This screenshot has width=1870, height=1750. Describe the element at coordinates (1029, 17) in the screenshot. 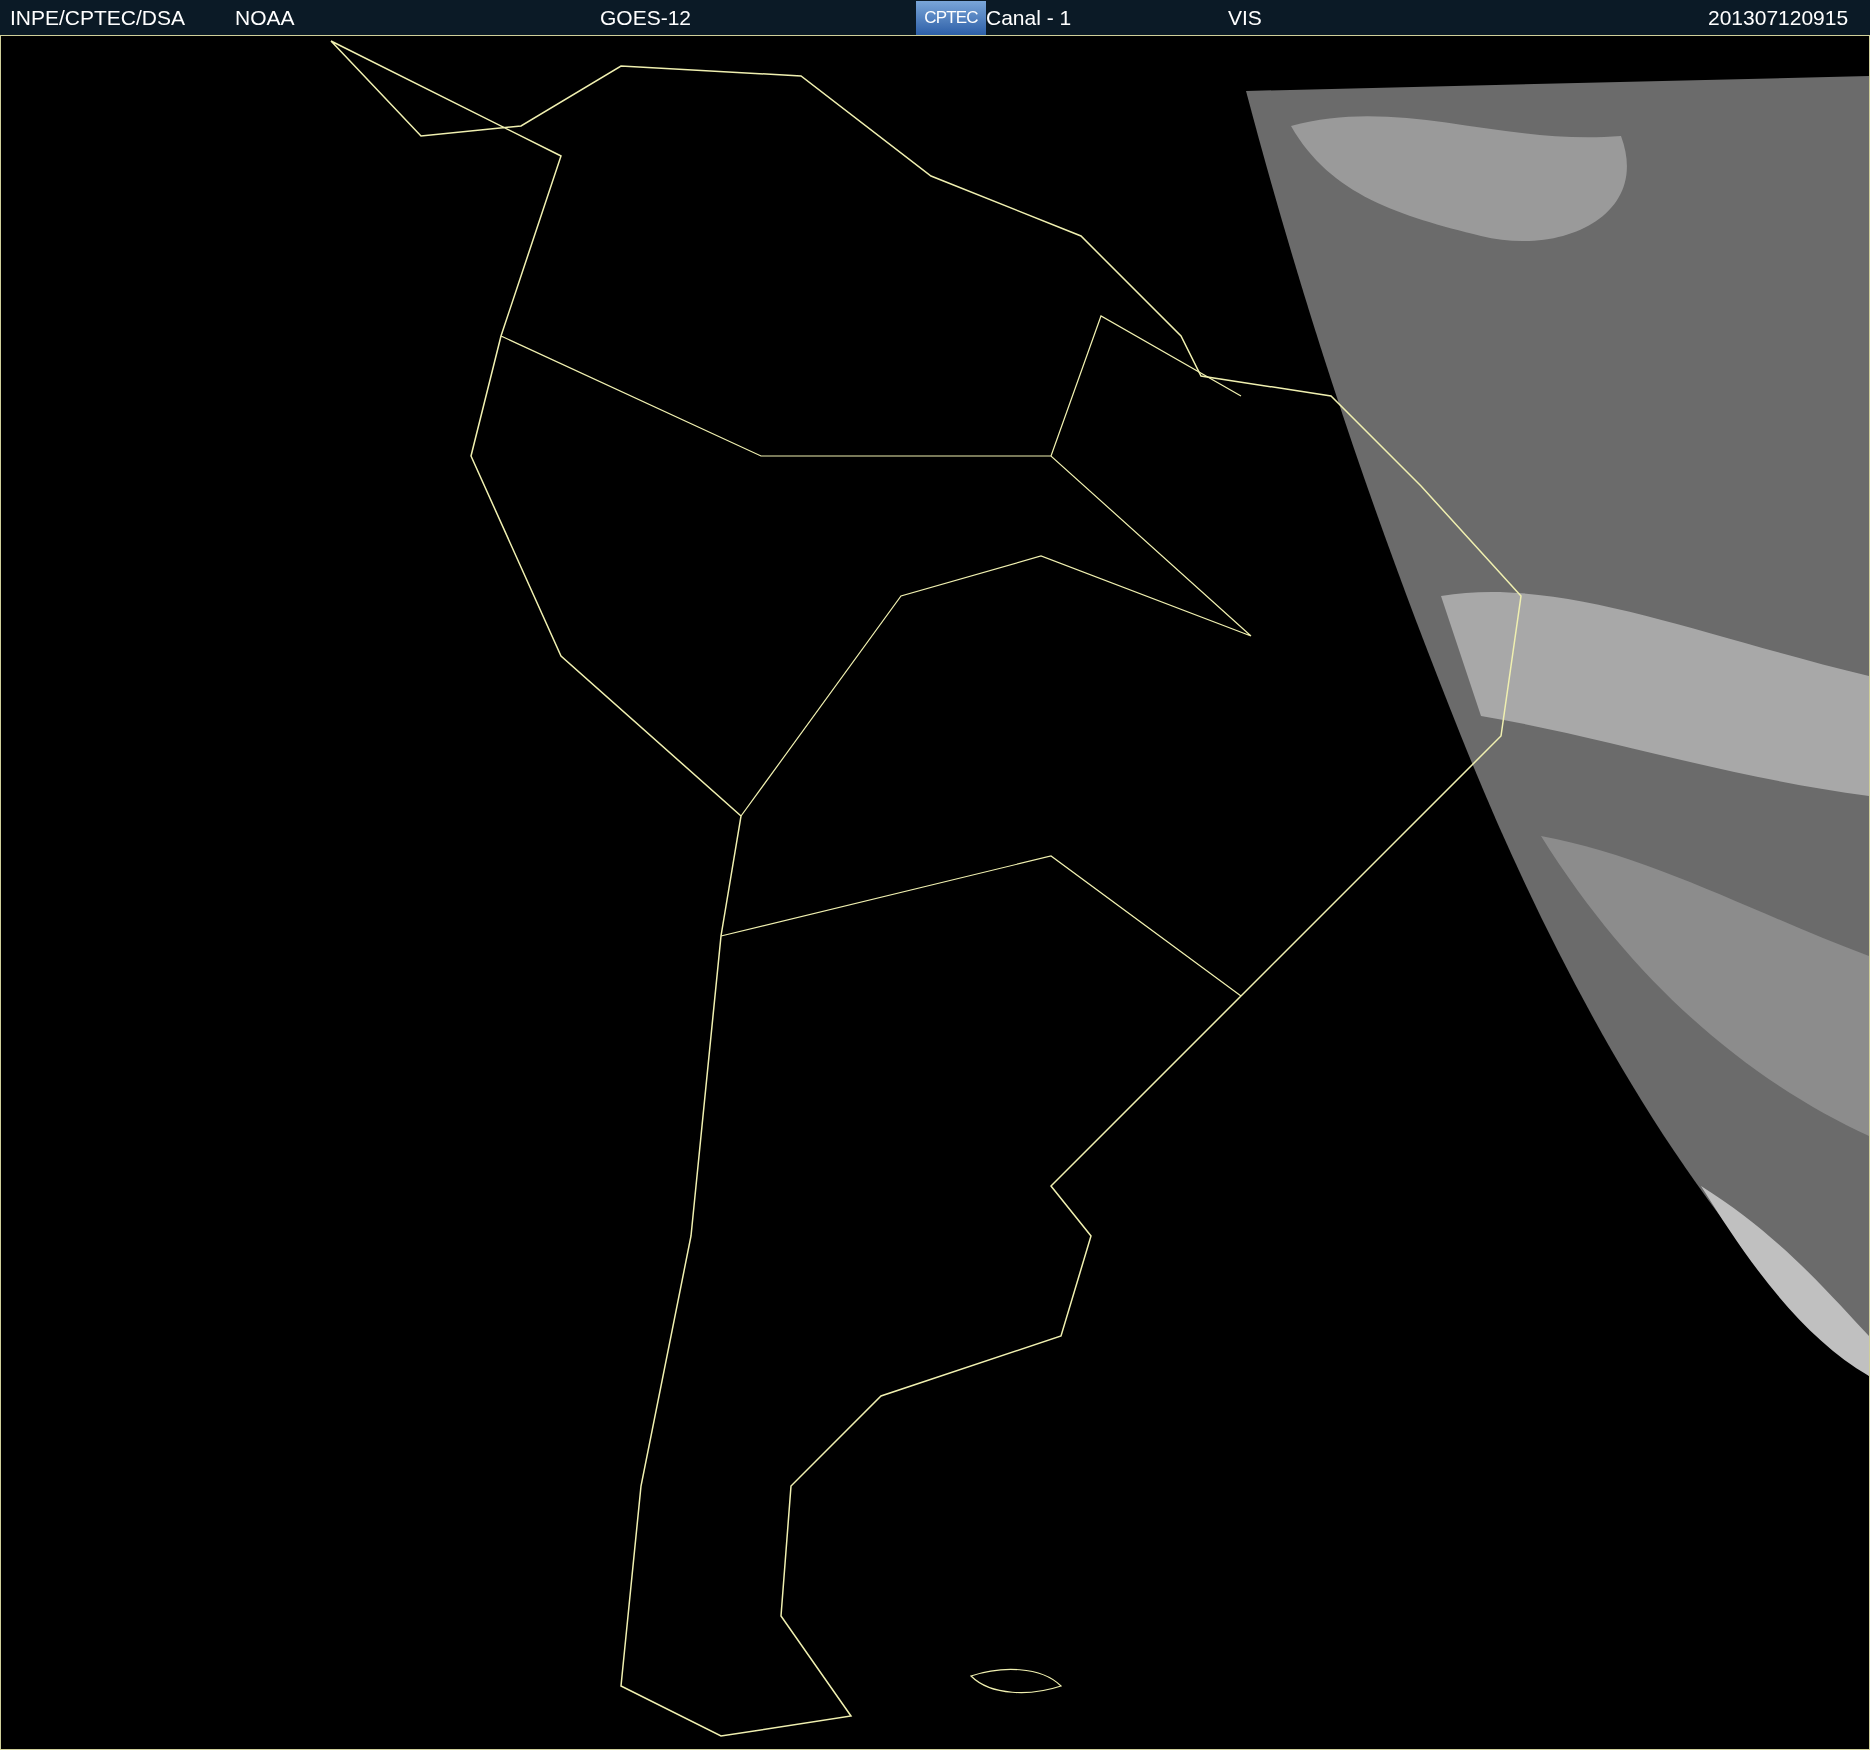

I see `header-label: Canal - 1` at that location.